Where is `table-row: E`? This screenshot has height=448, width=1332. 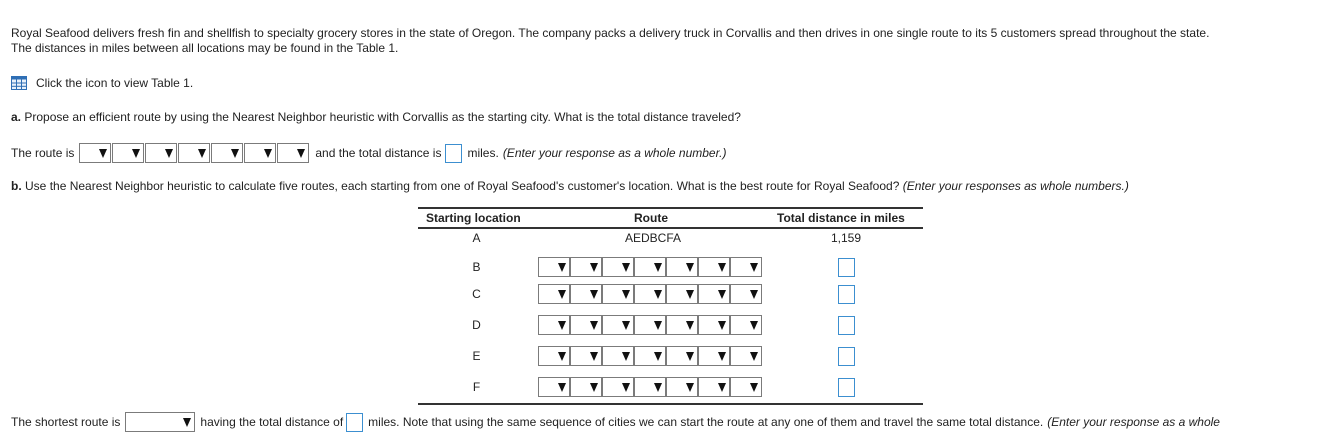
table-row: E is located at coordinates (670, 355).